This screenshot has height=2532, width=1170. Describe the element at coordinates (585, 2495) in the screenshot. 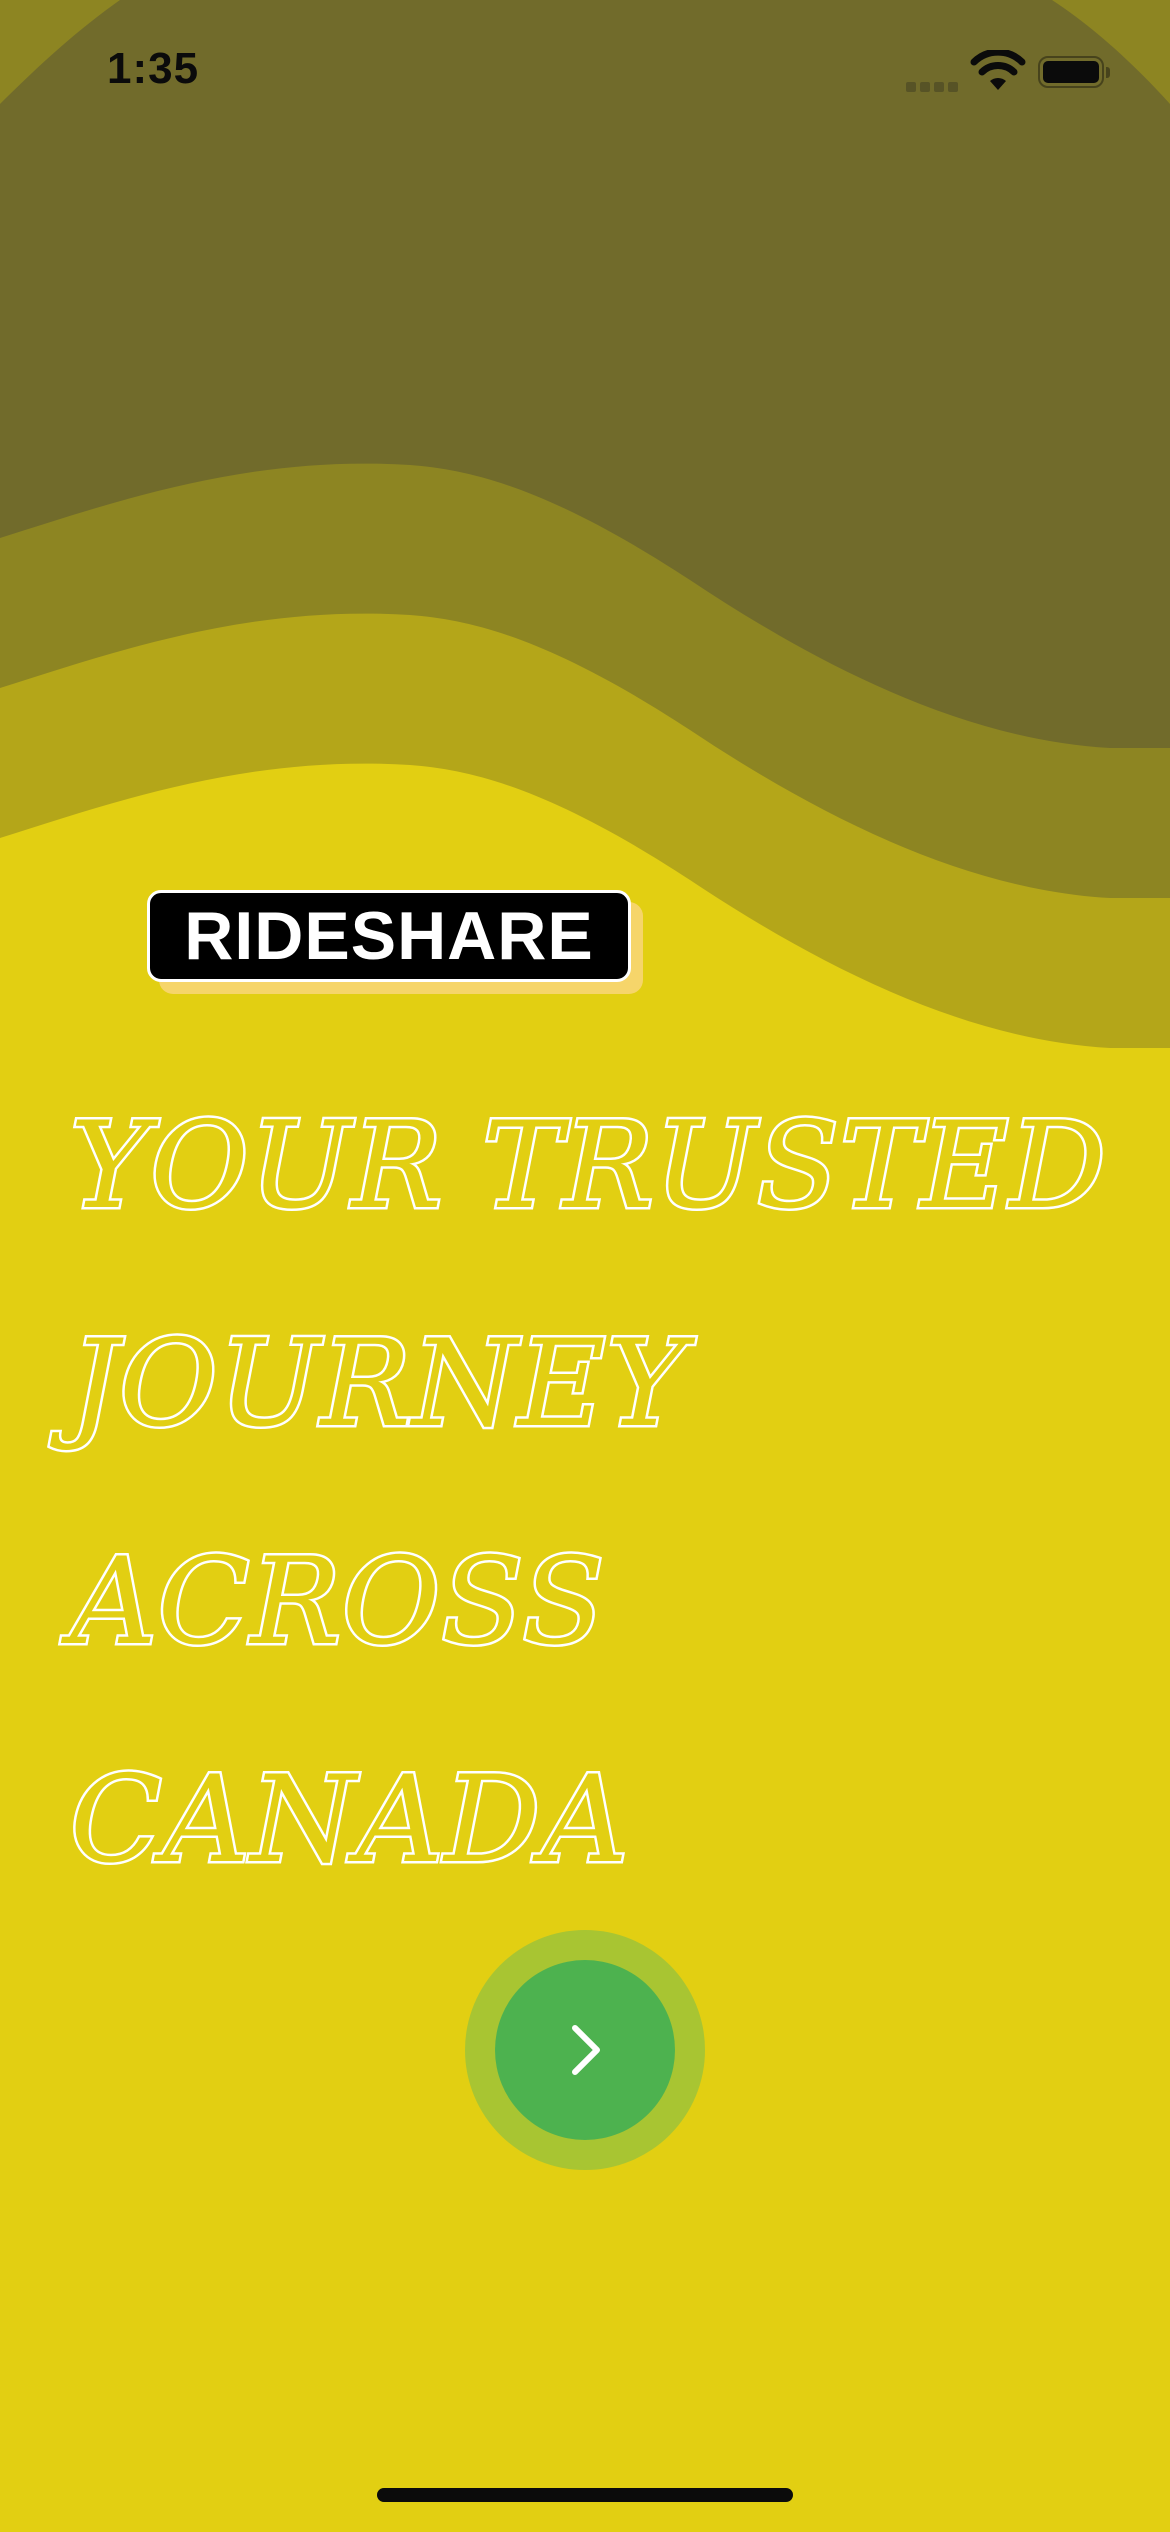

I see `home-indicator` at that location.